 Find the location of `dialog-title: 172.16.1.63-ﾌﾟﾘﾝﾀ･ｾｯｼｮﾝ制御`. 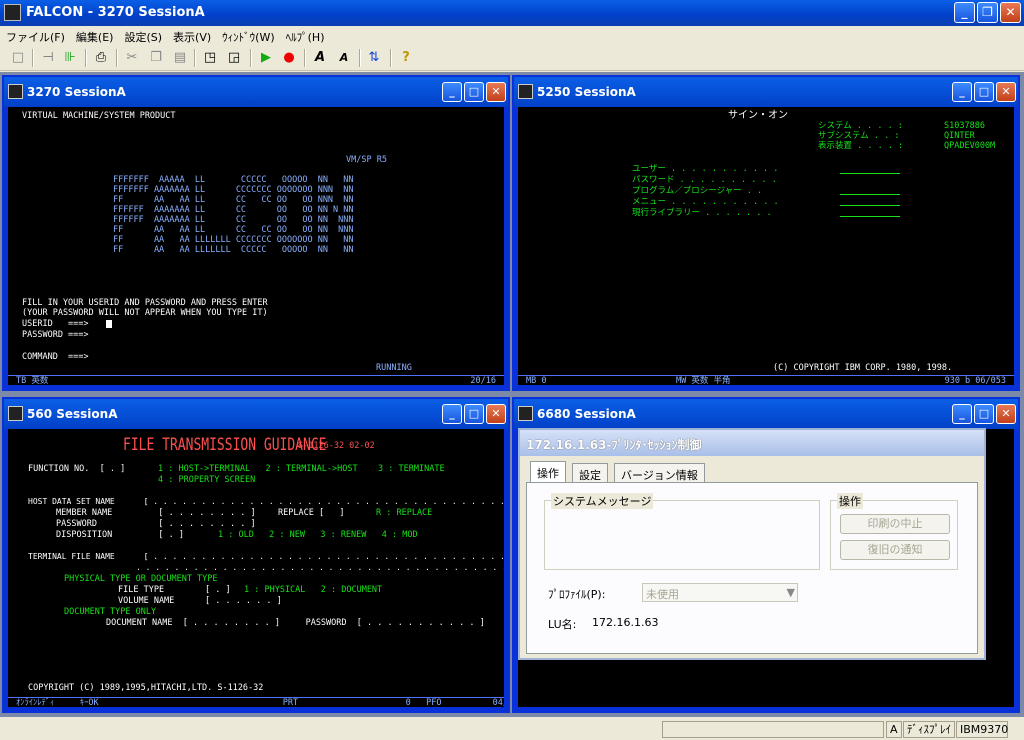

dialog-title: 172.16.1.63-ﾌﾟﾘﾝﾀ･ｾｯｼｮﾝ制御 is located at coordinates (752, 443).